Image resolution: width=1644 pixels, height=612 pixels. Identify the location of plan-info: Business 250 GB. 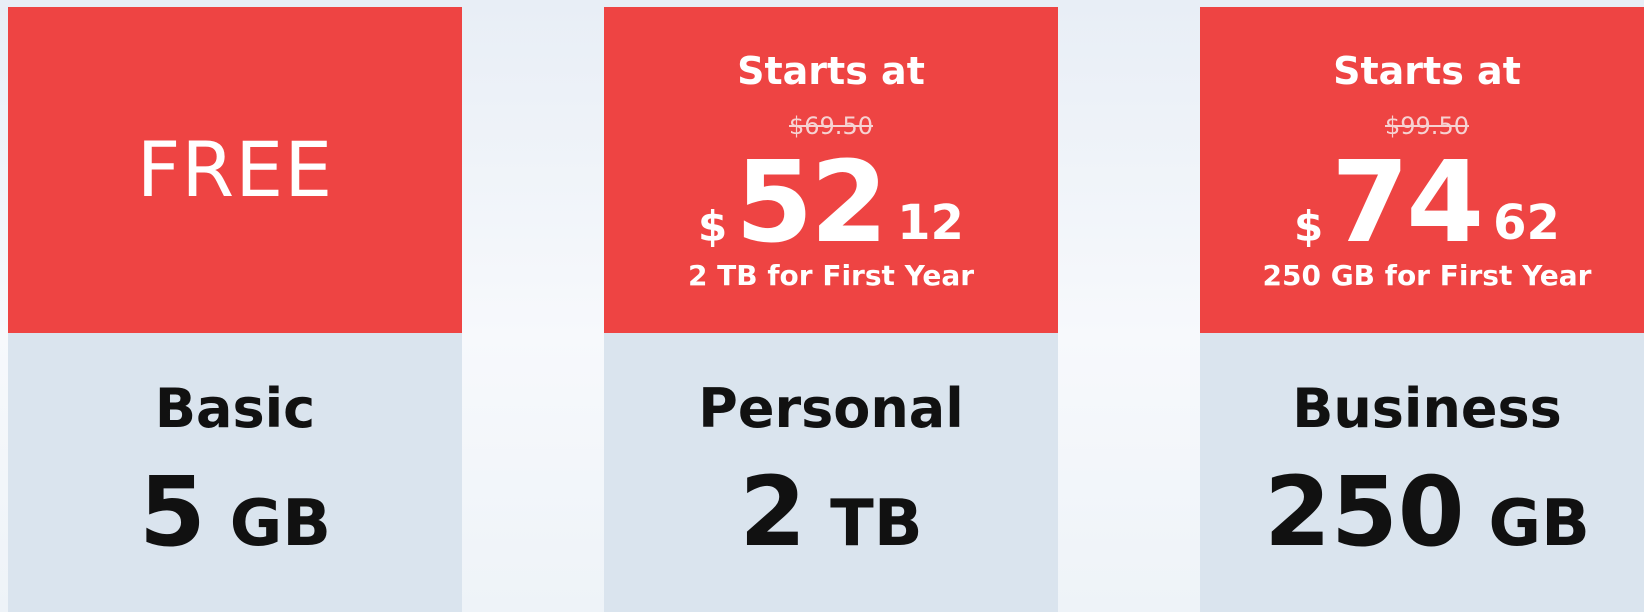
(1422, 472).